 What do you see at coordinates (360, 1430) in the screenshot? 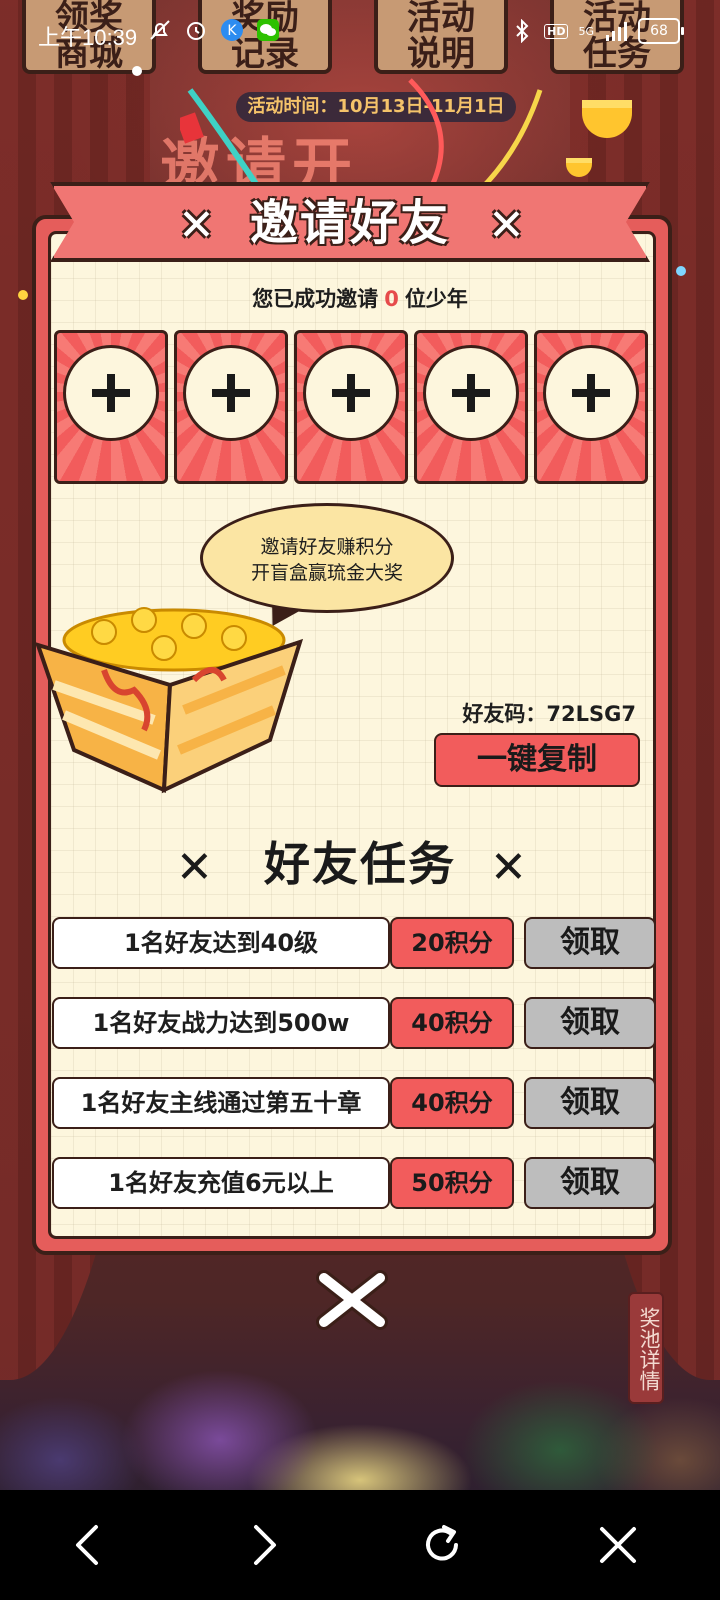
I see `character-artwork` at bounding box center [360, 1430].